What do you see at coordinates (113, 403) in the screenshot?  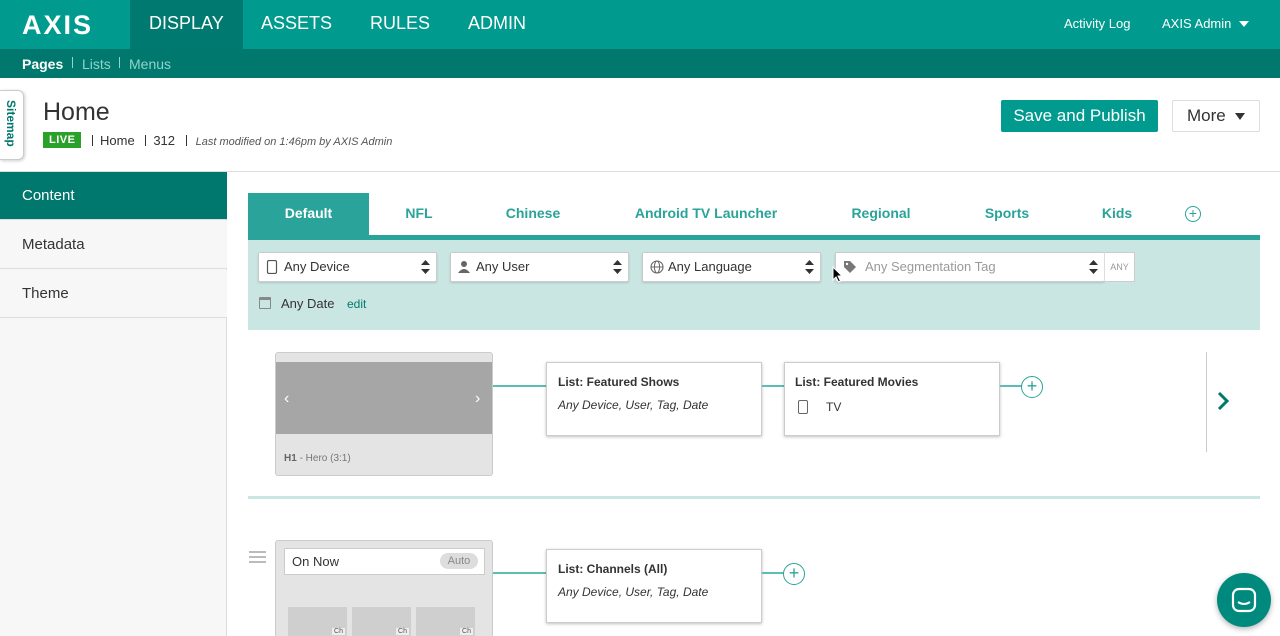 I see `left-sidebar: Content Metadata Theme` at bounding box center [113, 403].